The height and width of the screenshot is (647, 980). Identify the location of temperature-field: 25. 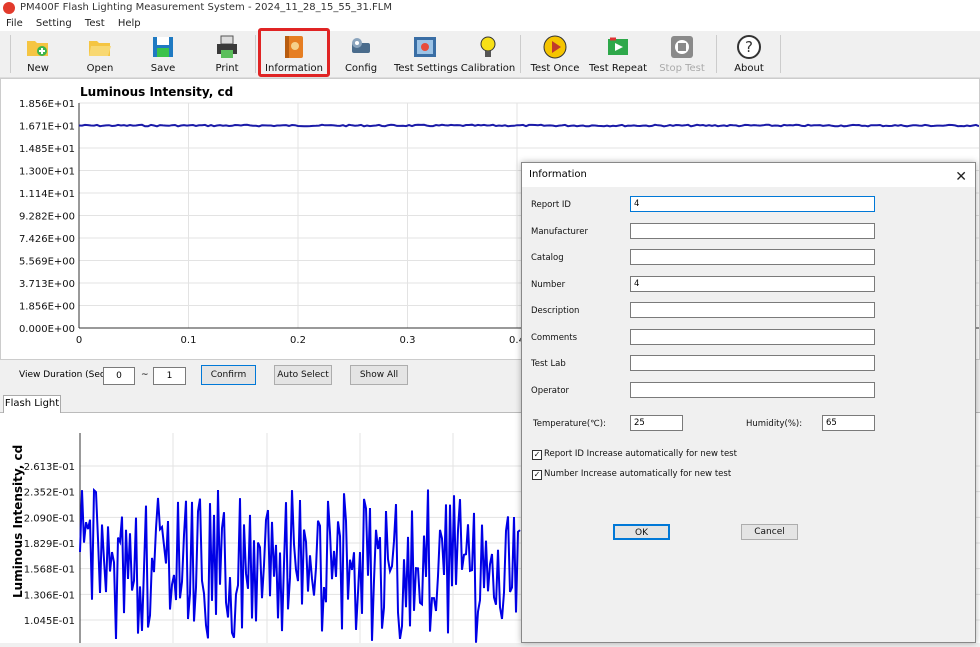
(656, 423).